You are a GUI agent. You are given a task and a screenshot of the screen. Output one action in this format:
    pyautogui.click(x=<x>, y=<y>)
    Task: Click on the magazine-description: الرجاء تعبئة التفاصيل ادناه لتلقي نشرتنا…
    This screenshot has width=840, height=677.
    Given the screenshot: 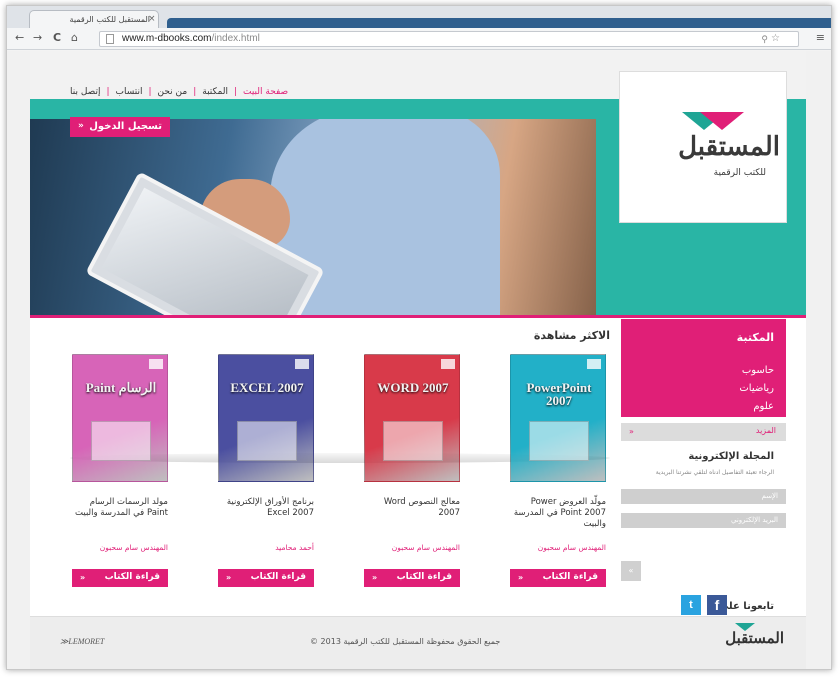 What is the action you would take?
    pyautogui.click(x=714, y=472)
    